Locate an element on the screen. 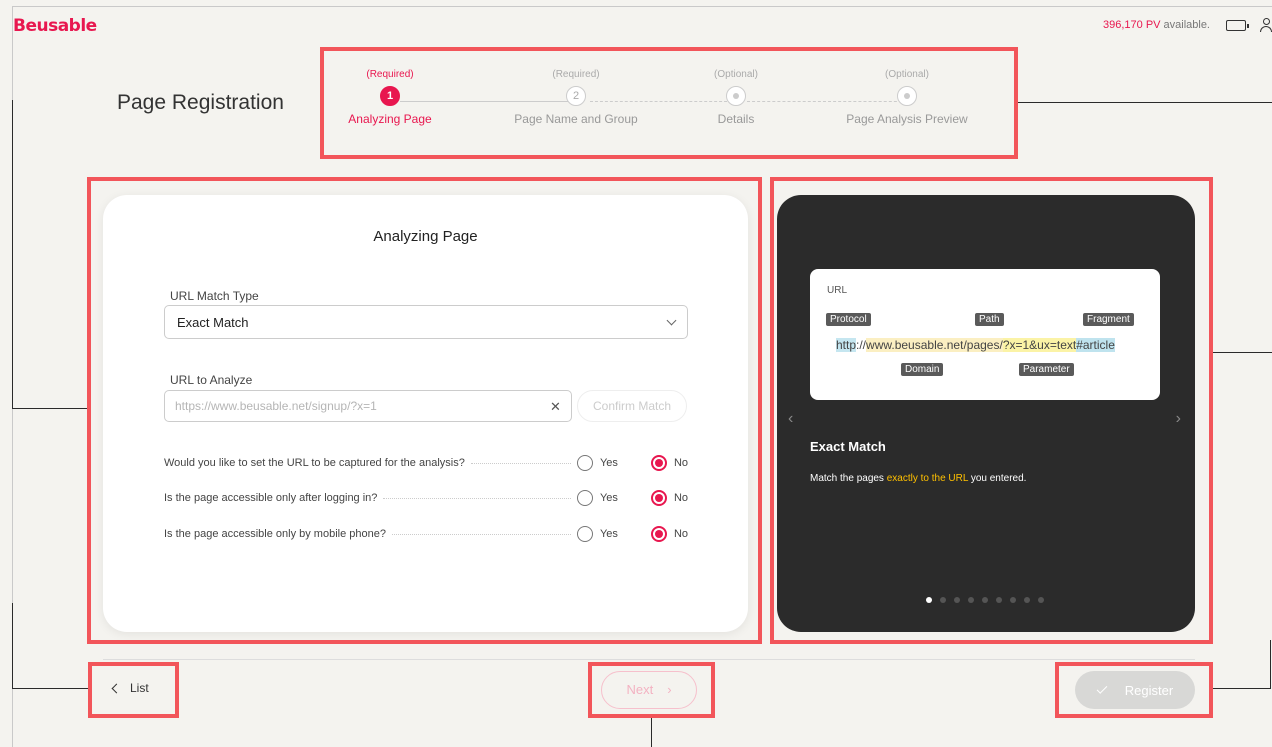 The width and height of the screenshot is (1272, 747). annotation-highlight-stepper is located at coordinates (669, 103).